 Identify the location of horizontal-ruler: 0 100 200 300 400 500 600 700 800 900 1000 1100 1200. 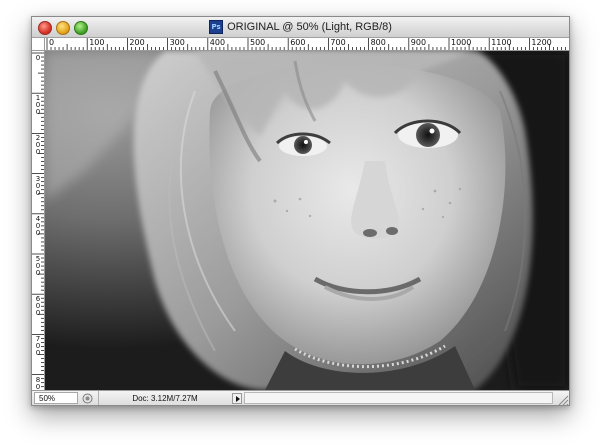
(307, 44).